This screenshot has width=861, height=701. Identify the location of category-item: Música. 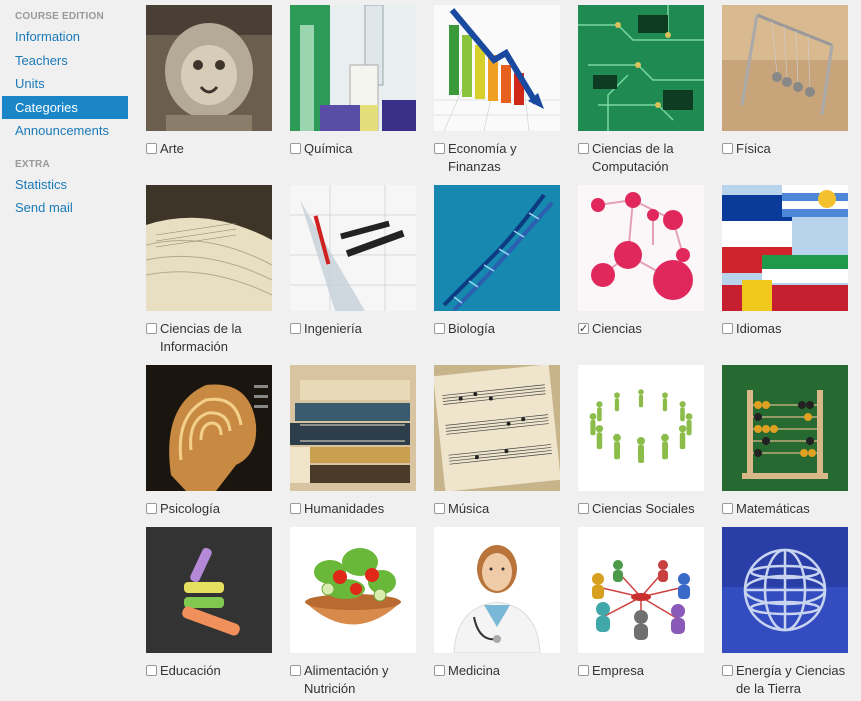
(499, 441).